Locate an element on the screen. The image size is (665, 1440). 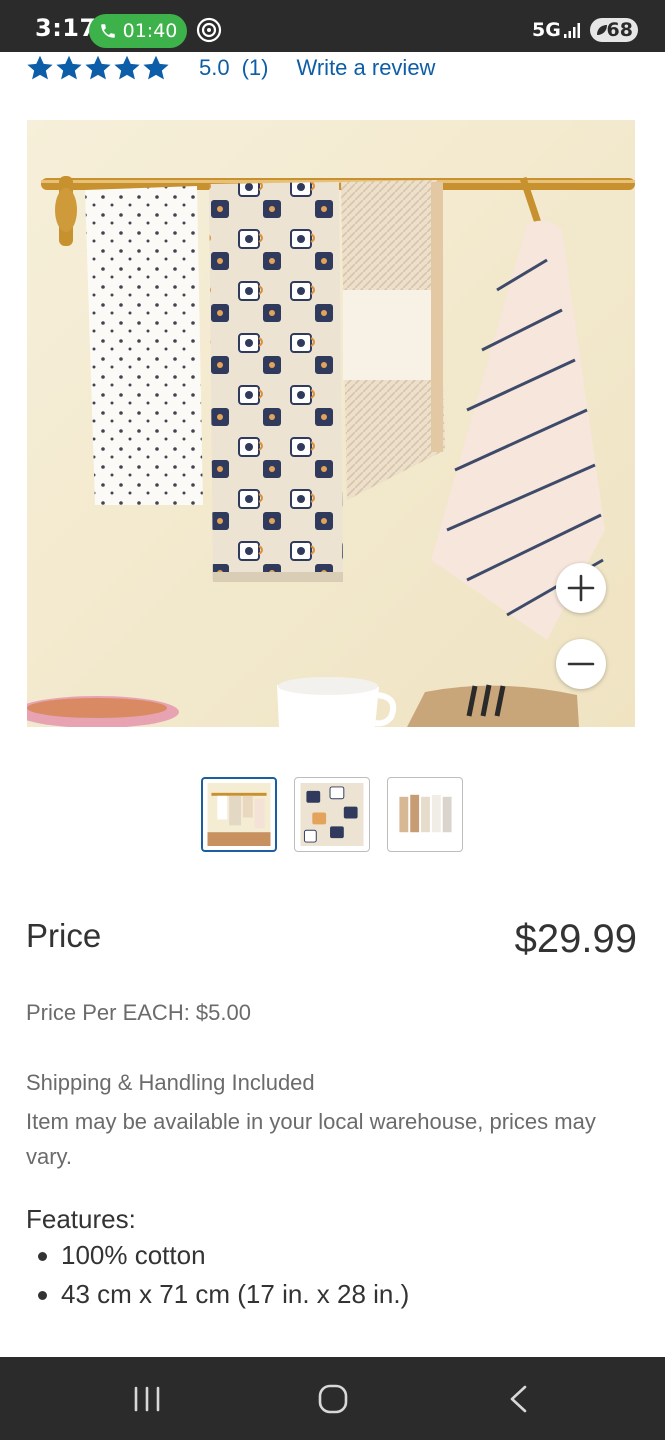
home-icon is located at coordinates (333, 1399).